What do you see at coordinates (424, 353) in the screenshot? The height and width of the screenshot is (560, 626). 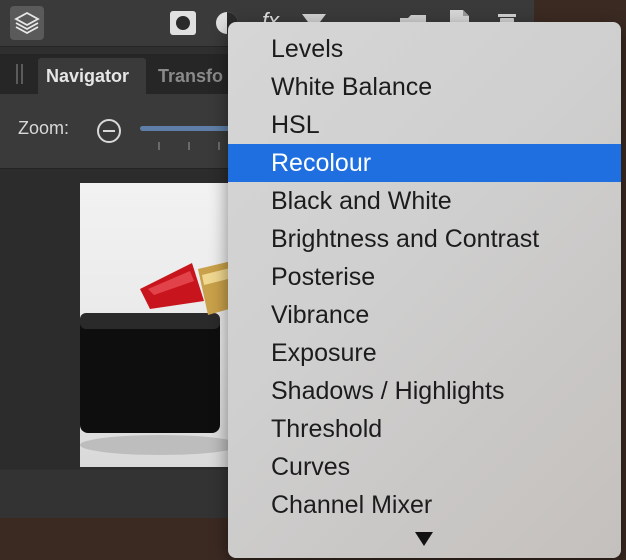 I see `menu-item-exposure: Exposure` at bounding box center [424, 353].